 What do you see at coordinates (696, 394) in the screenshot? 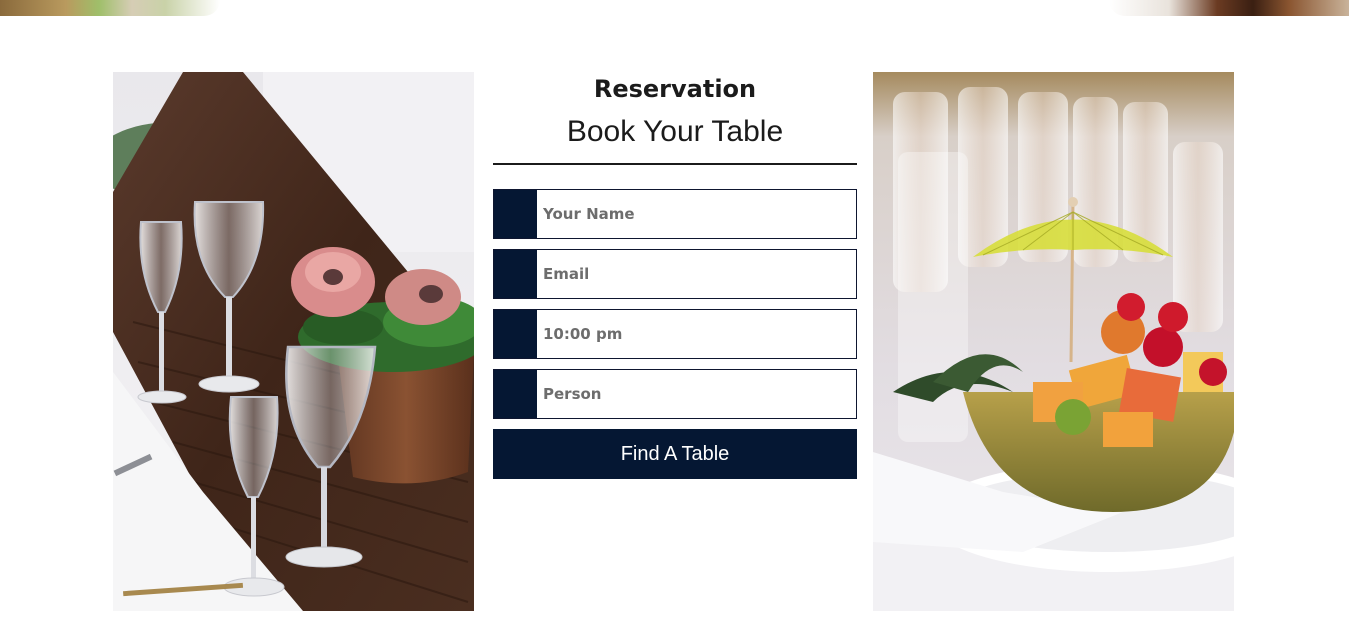
I see `person-input` at bounding box center [696, 394].